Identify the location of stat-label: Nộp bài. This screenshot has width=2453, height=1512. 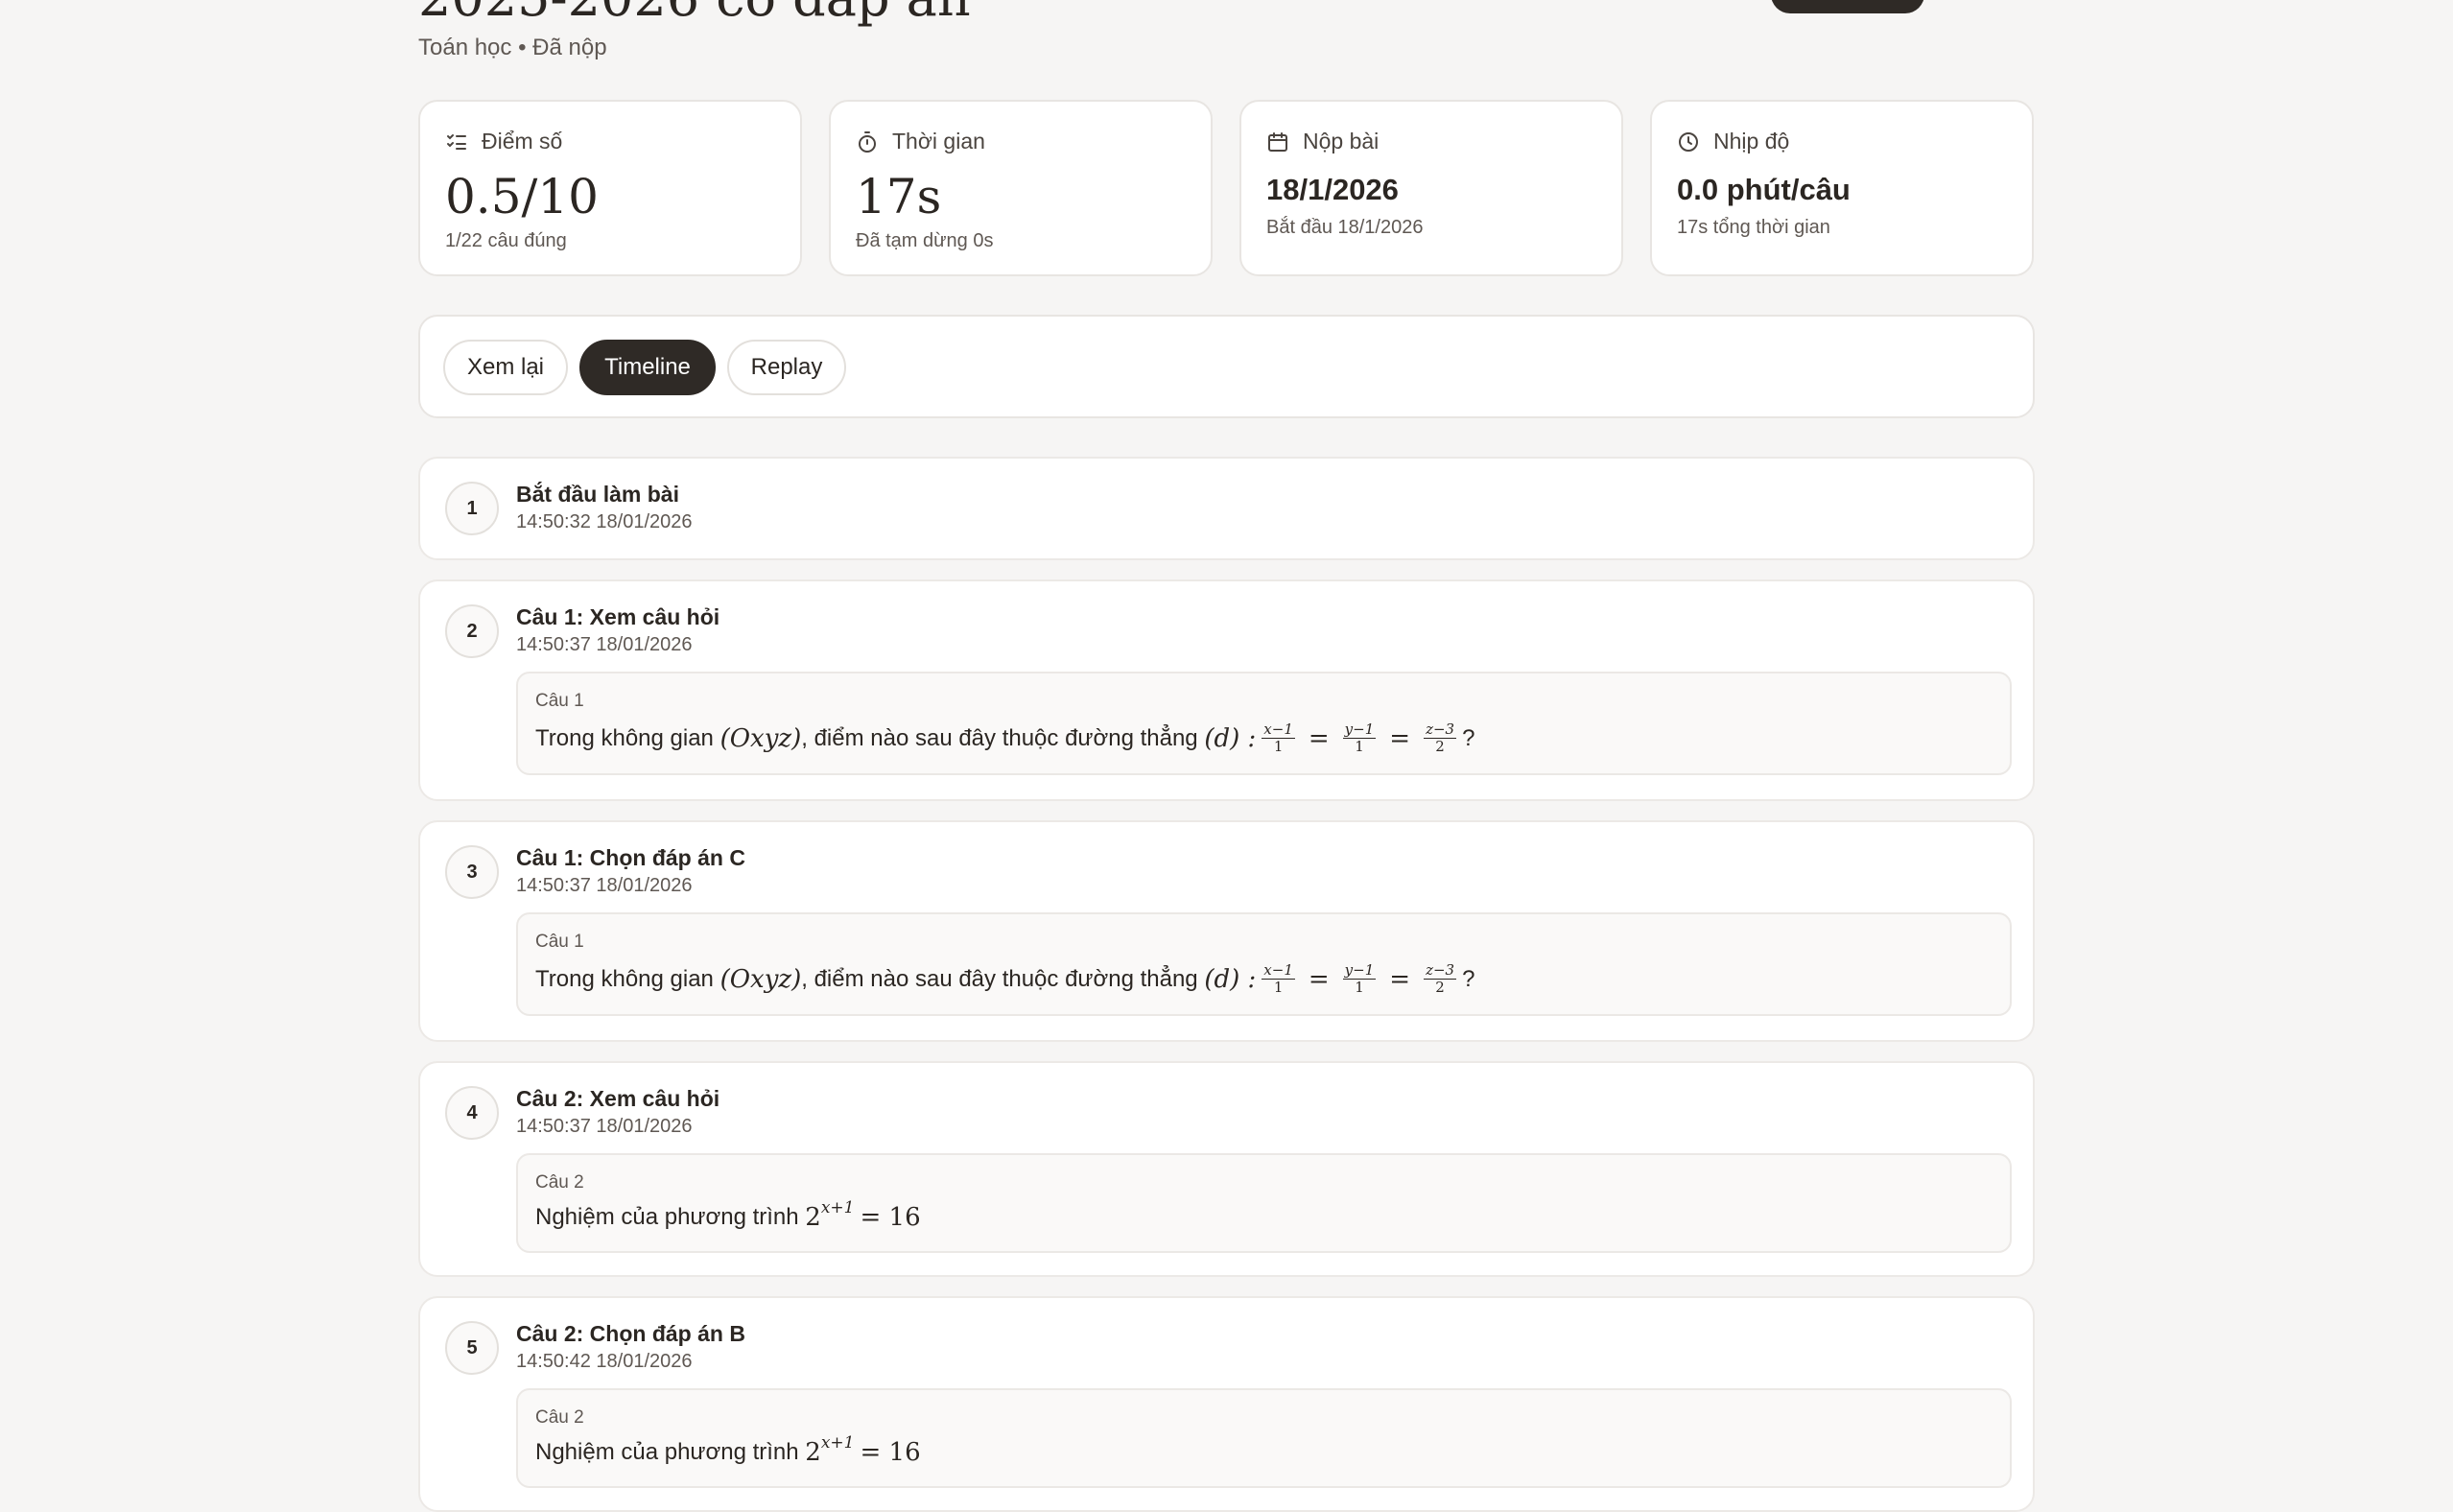
(1341, 141).